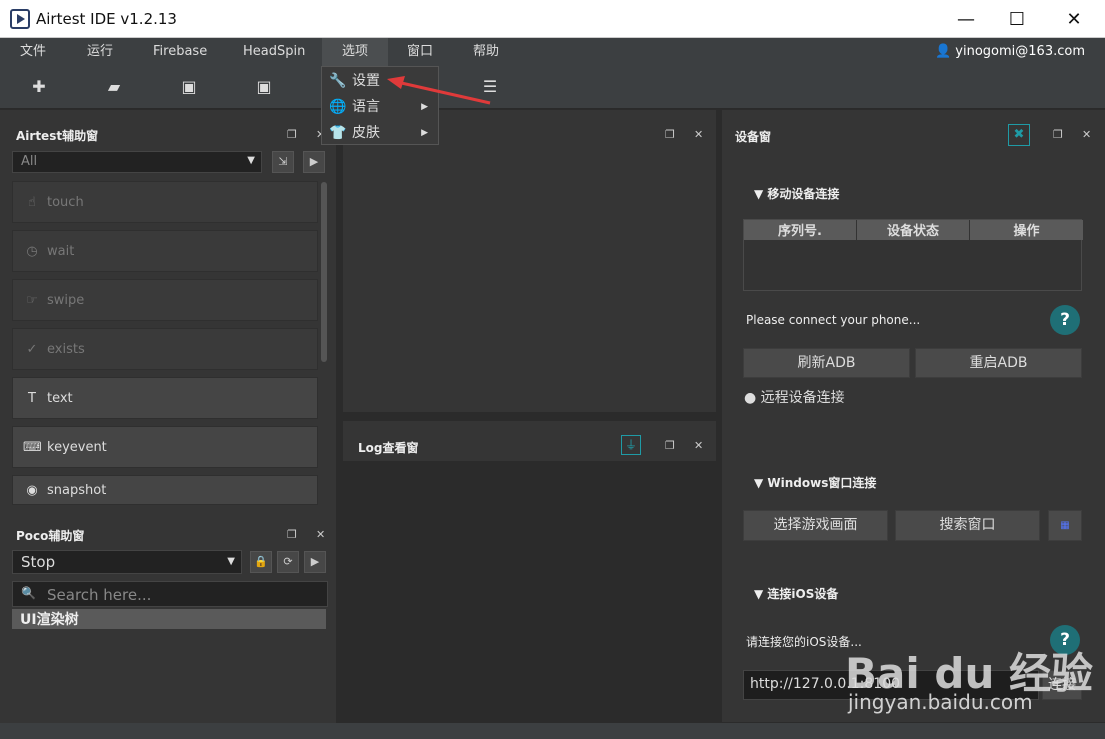 The image size is (1105, 739). What do you see at coordinates (355, 52) in the screenshot?
I see `menu-options: 选项` at bounding box center [355, 52].